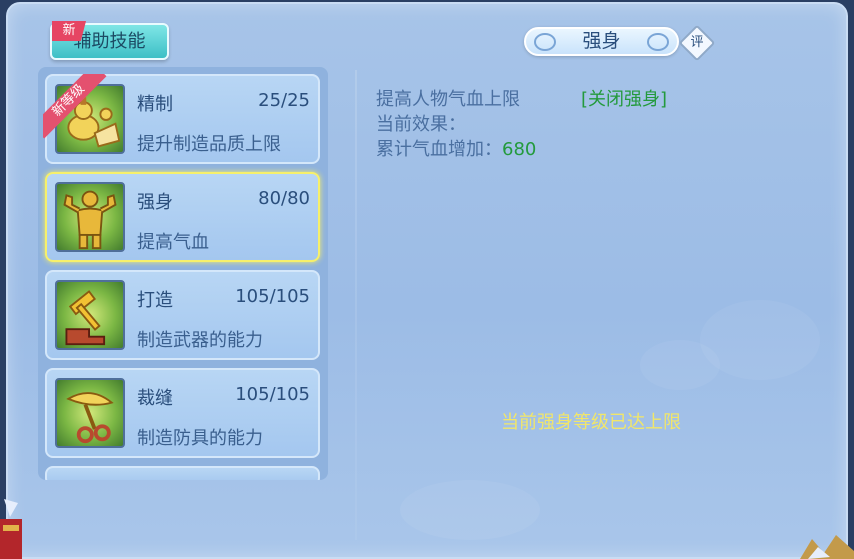 This screenshot has height=559, width=854. I want to click on skill-description: 提升制造品质上限, so click(209, 144).